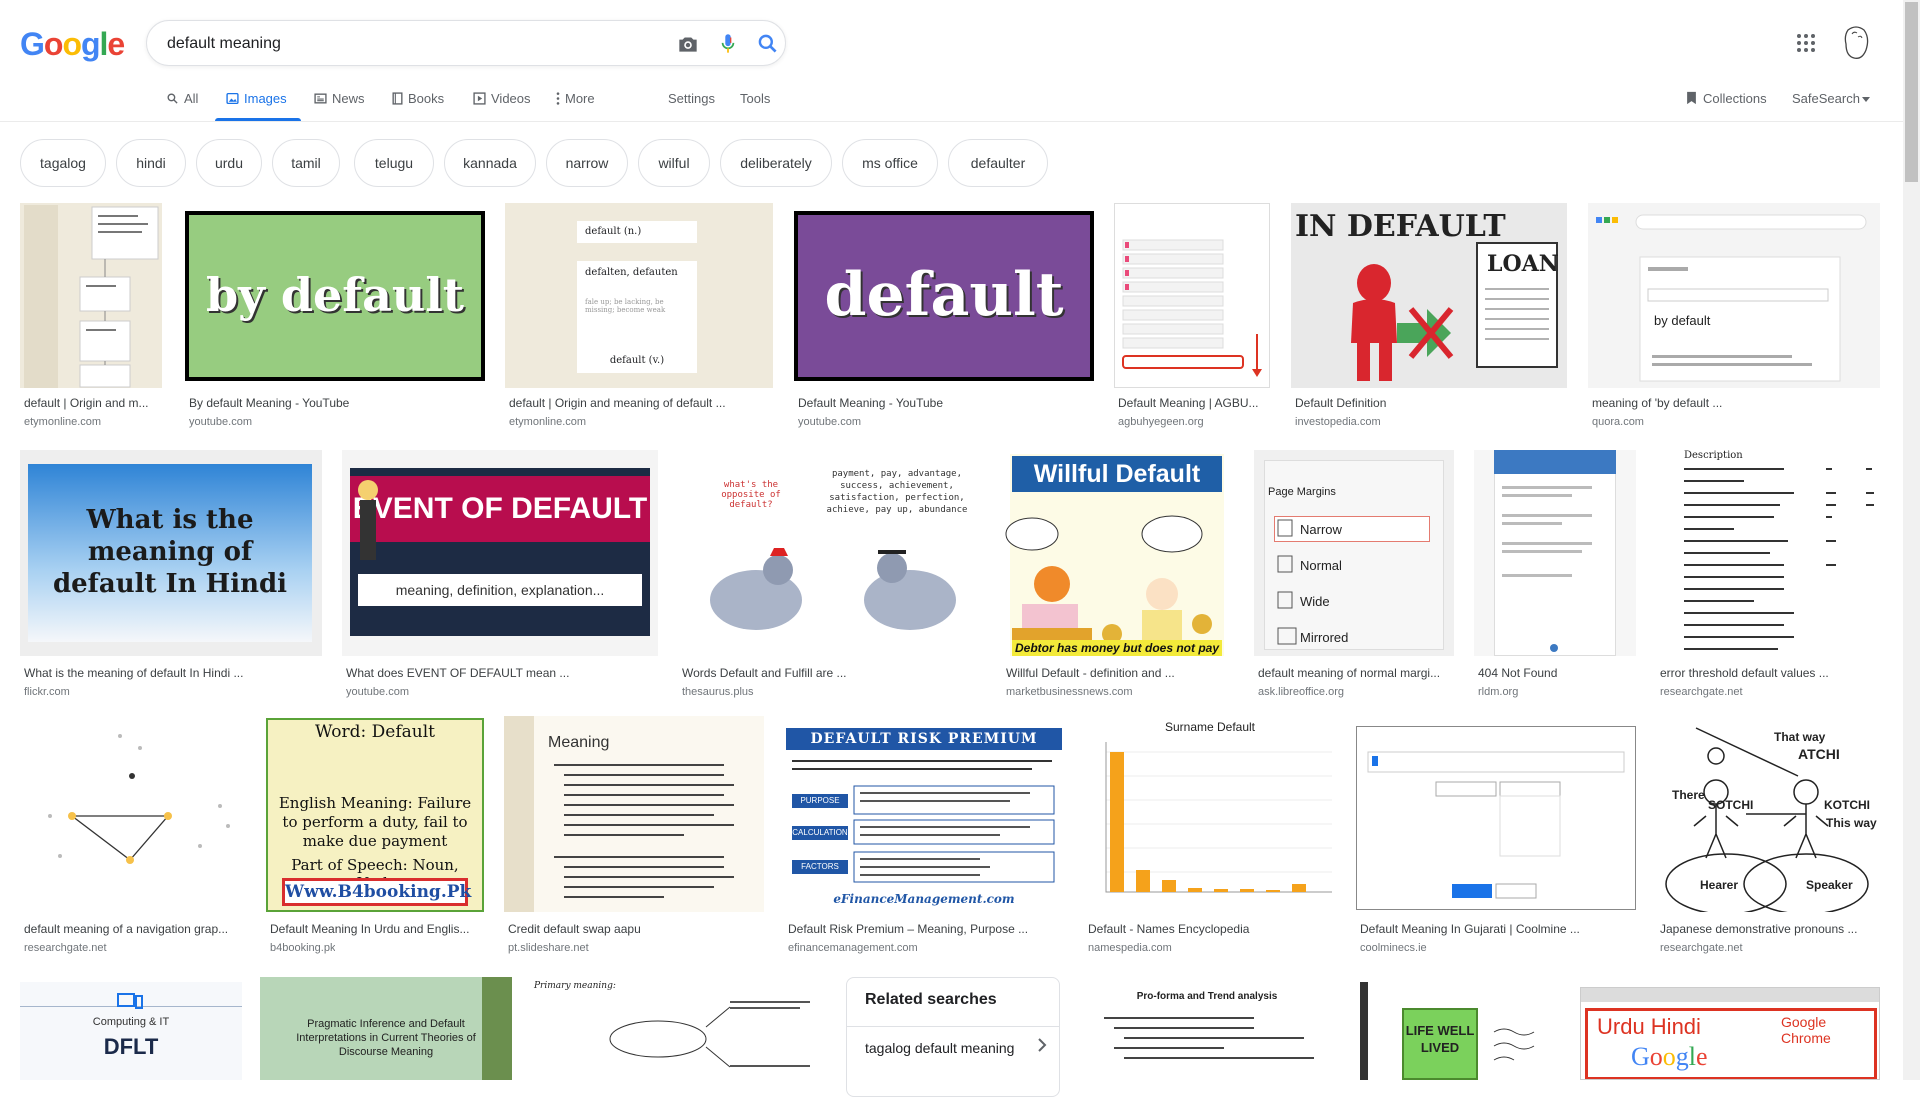  Describe the element at coordinates (306, 163) in the screenshot. I see `chip-tamil: tamil` at that location.